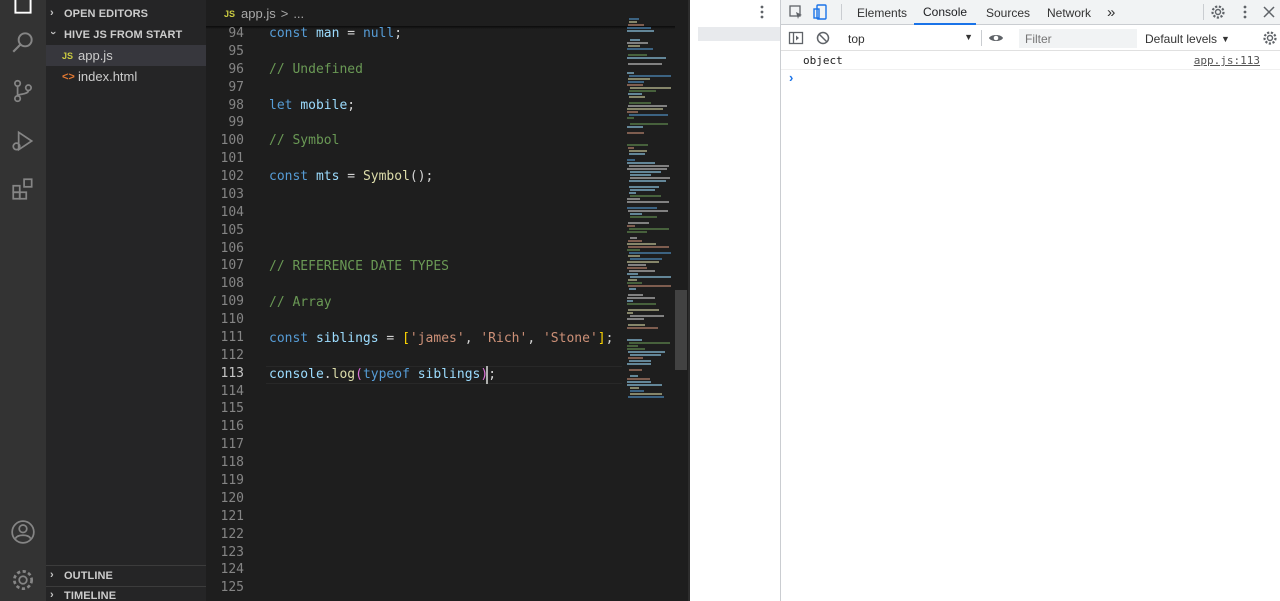 The width and height of the screenshot is (1280, 601). What do you see at coordinates (1069, 12) in the screenshot?
I see `tab-network: Network` at bounding box center [1069, 12].